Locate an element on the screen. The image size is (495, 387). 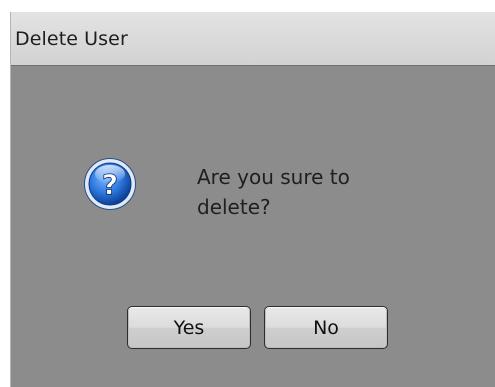
question-icon: ? is located at coordinates (110, 184).